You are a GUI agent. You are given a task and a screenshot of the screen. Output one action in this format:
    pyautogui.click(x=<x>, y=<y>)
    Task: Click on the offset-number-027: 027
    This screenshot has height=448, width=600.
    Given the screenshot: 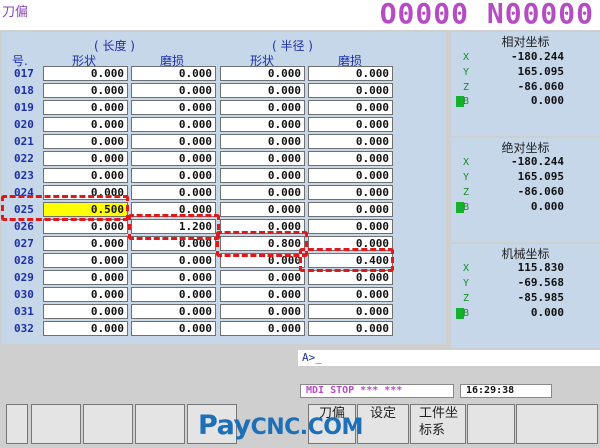 What is the action you would take?
    pyautogui.click(x=24, y=243)
    